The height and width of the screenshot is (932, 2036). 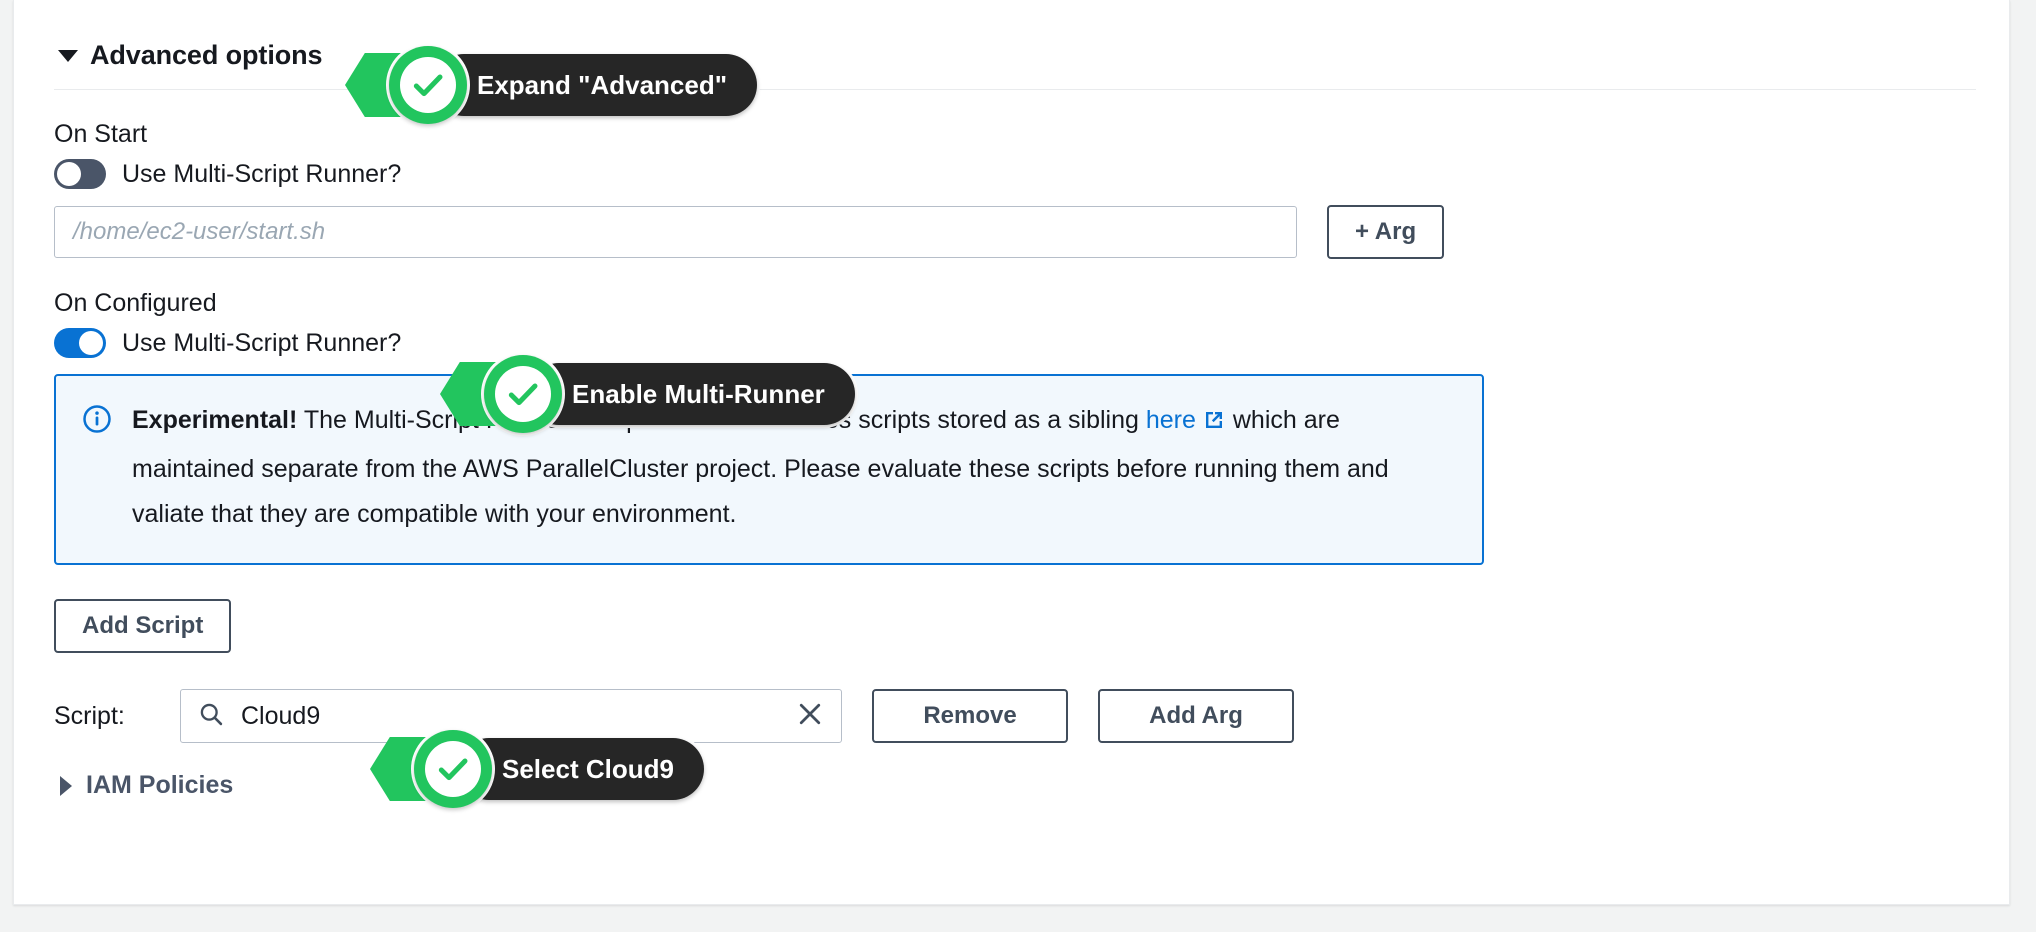 What do you see at coordinates (281, 715) in the screenshot?
I see `script-select-value: Cloud9` at bounding box center [281, 715].